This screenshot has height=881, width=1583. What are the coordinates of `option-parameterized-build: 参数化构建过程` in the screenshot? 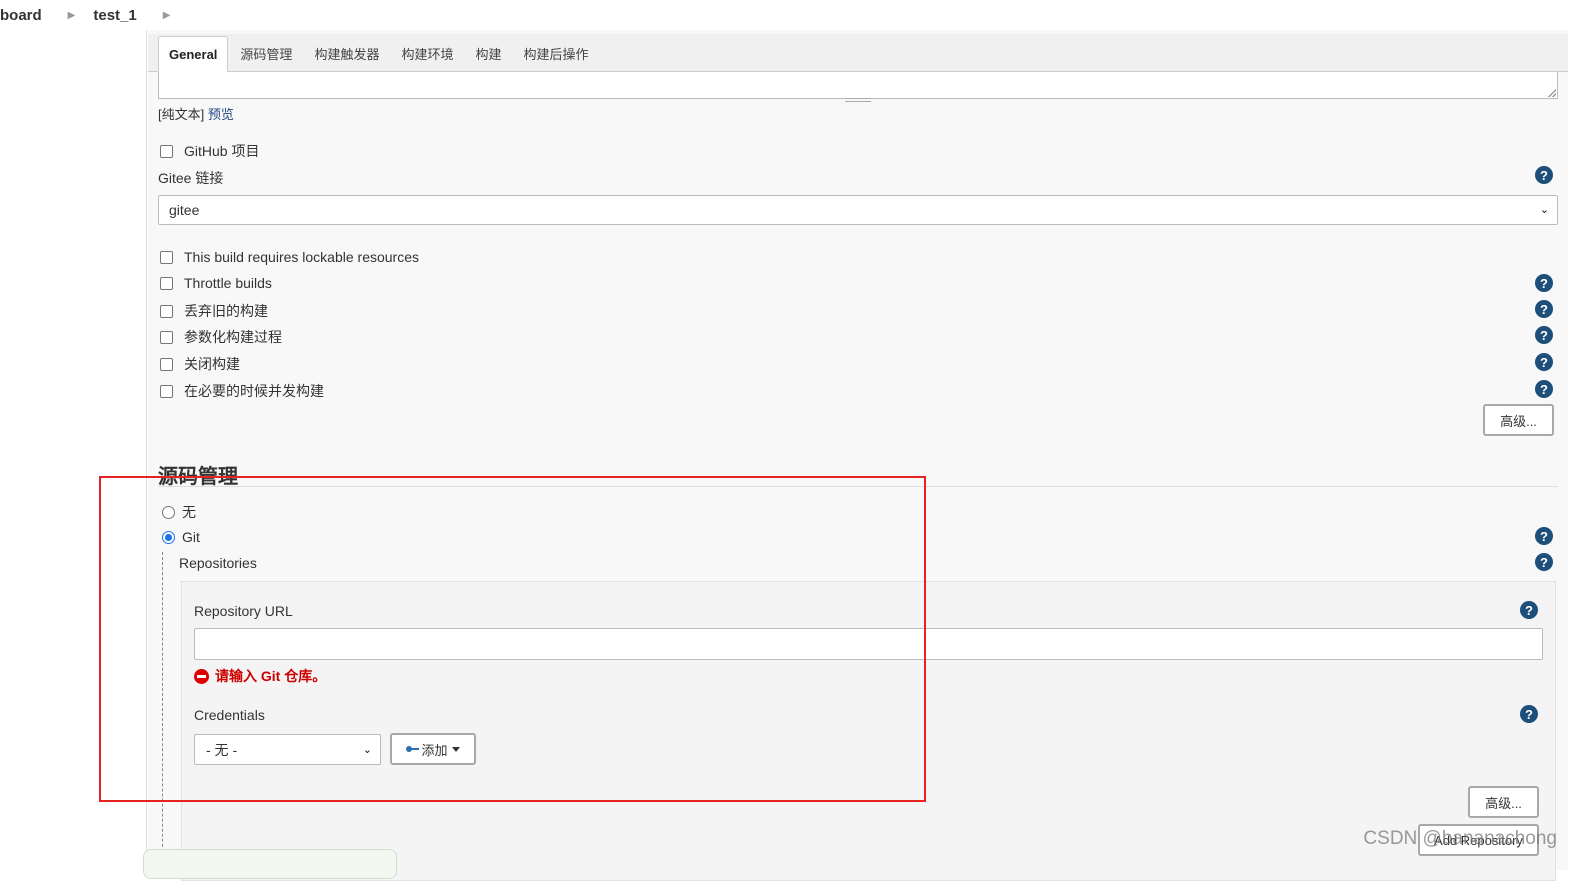 It's located at (221, 337).